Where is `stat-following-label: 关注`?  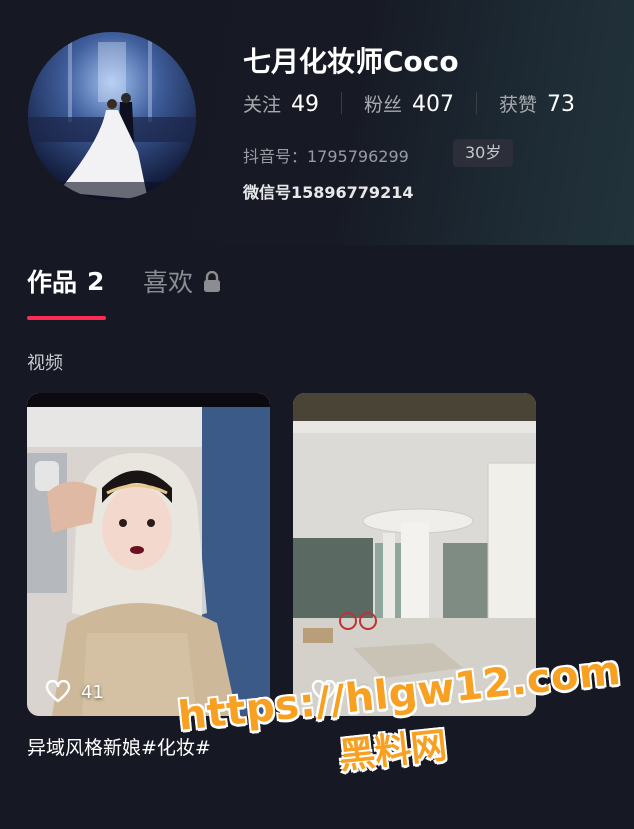
stat-following-label: 关注 is located at coordinates (262, 104).